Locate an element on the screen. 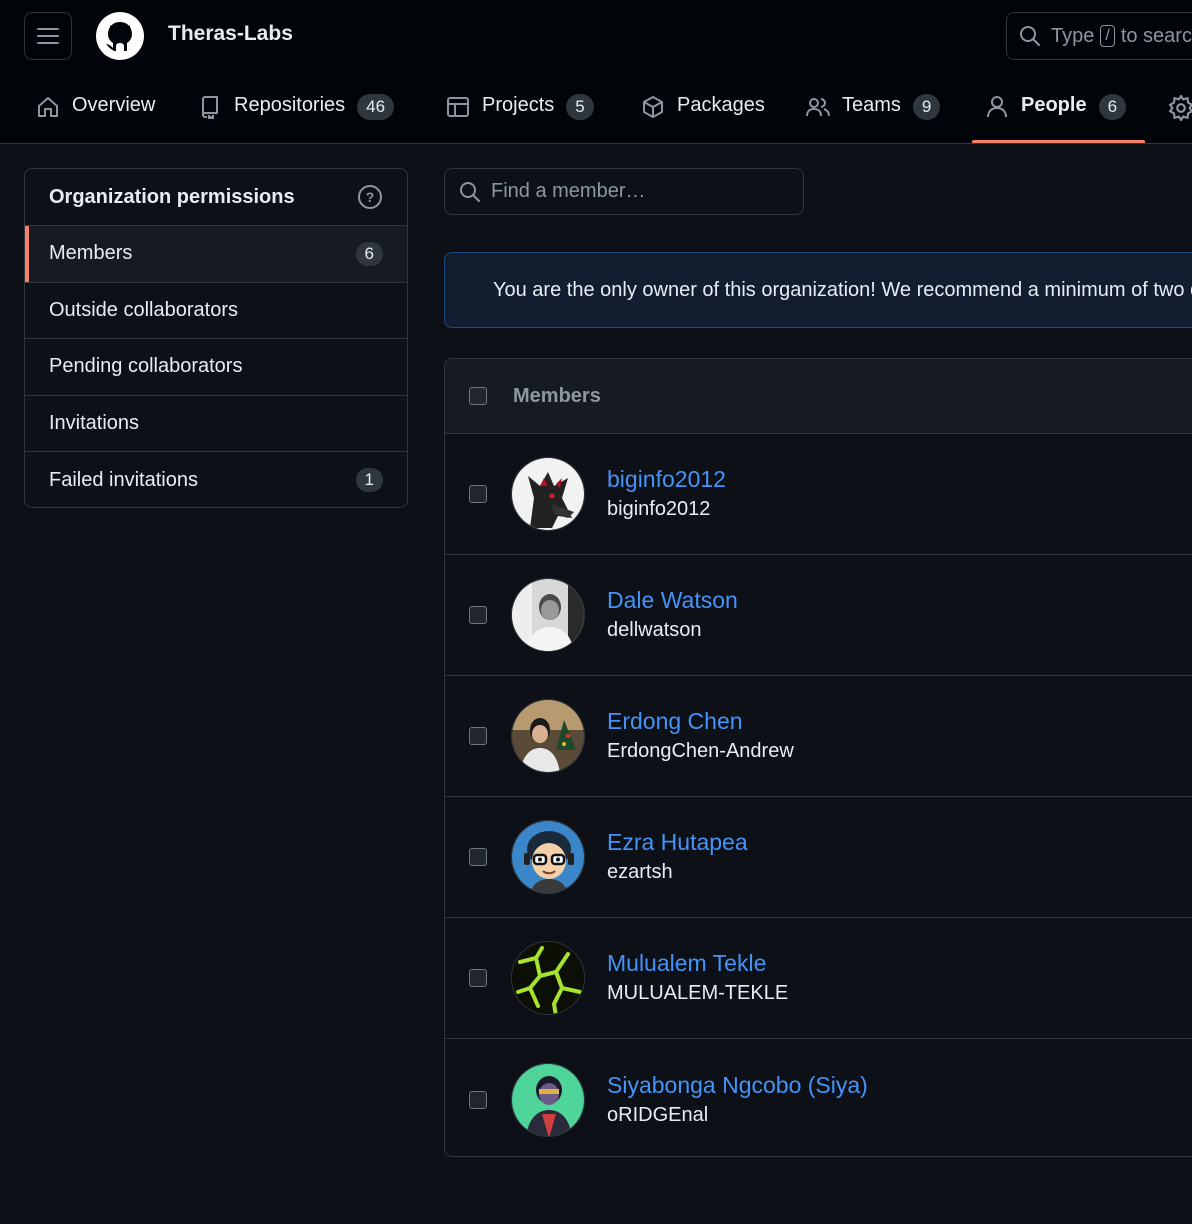 The height and width of the screenshot is (1224, 1192). tab-repositories: Repositories 46 is located at coordinates (296, 113).